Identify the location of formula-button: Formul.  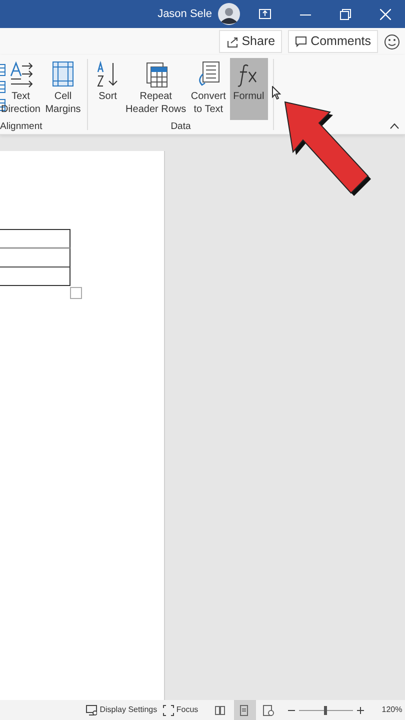
(249, 89).